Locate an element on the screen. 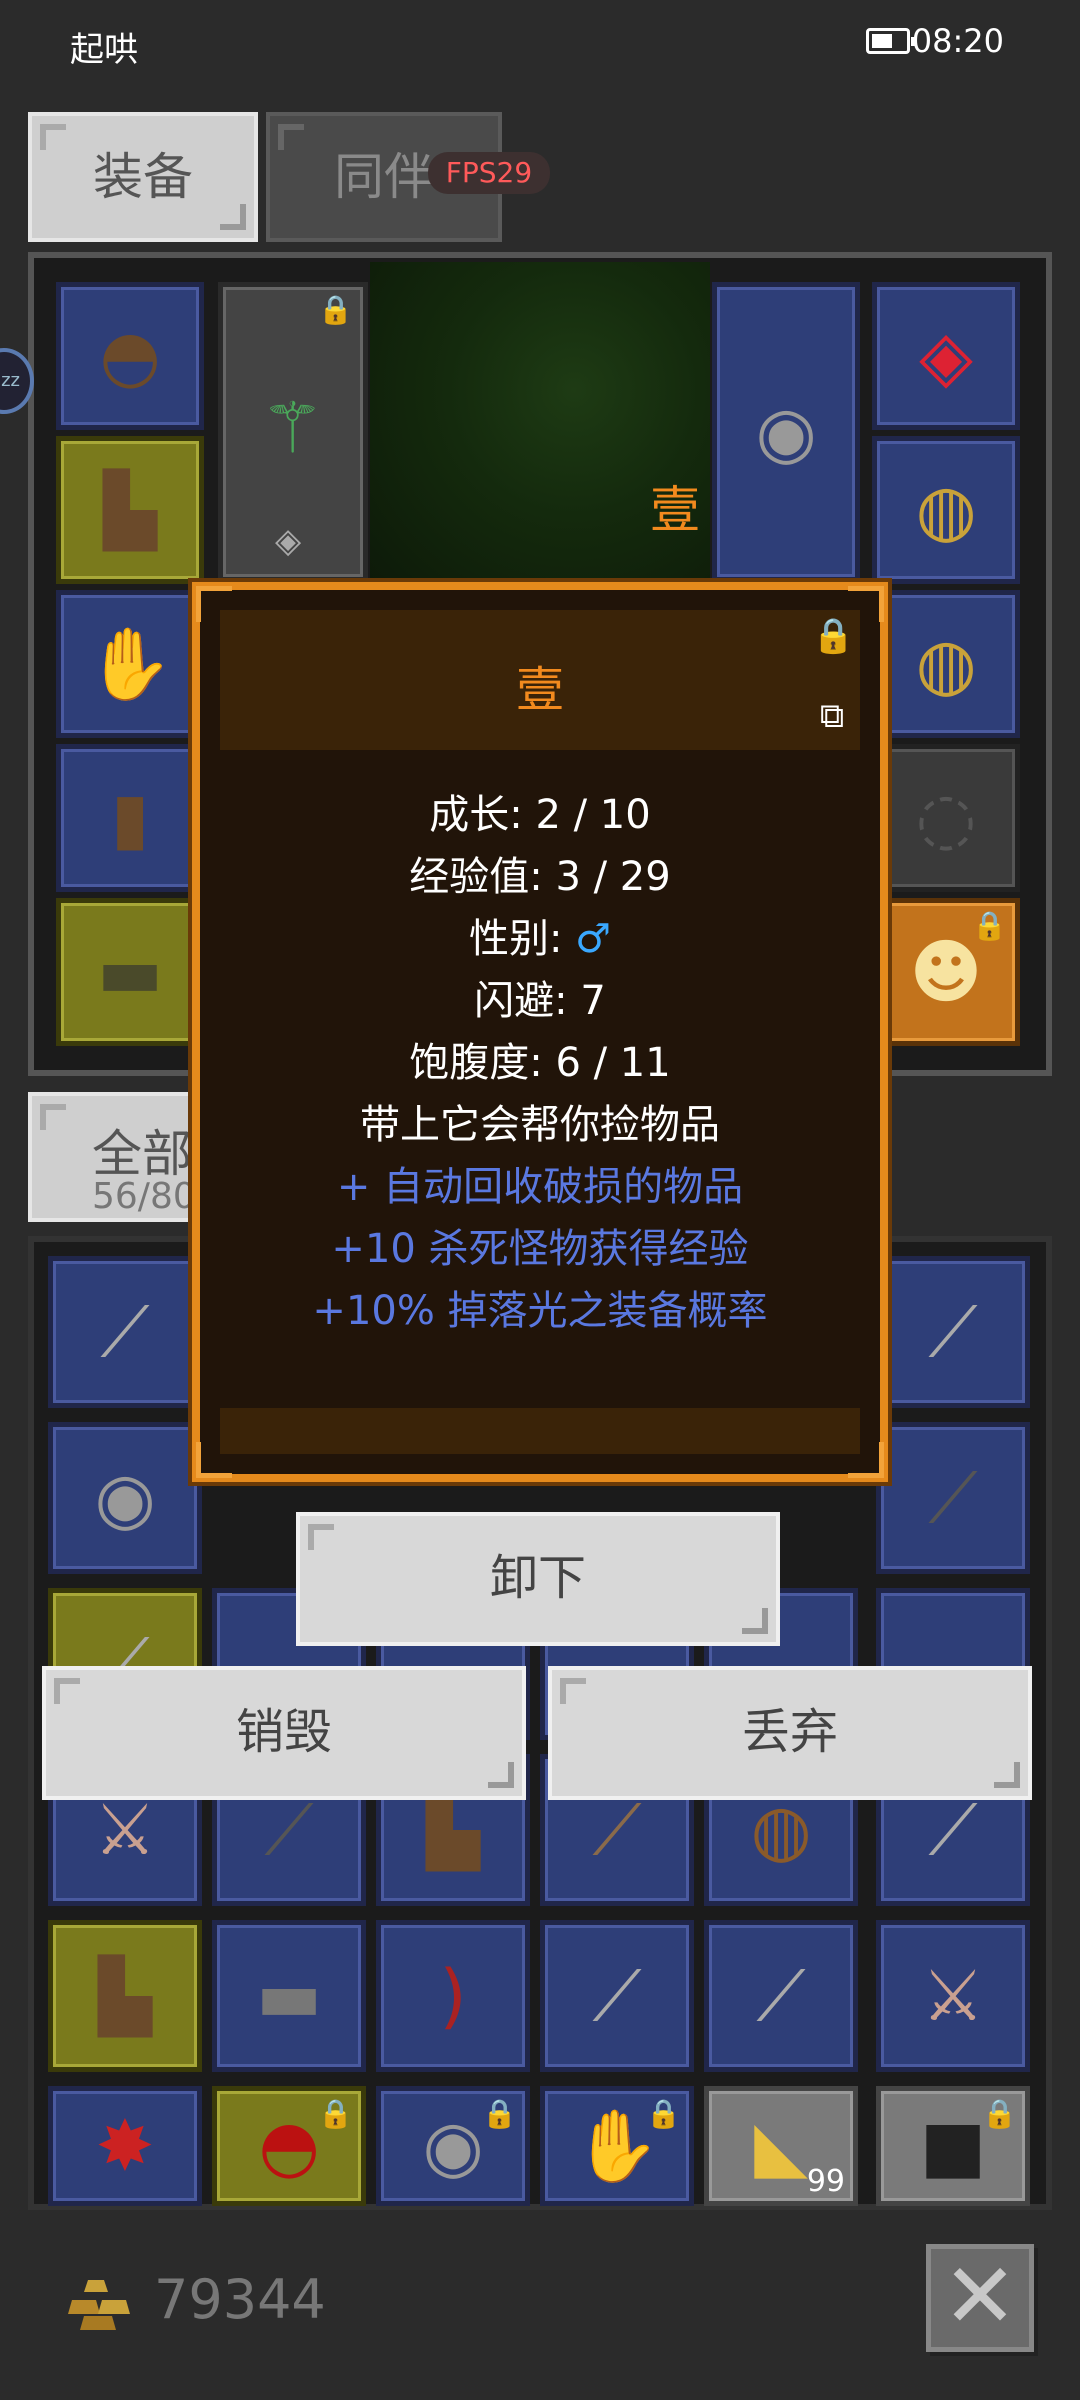  unequip-label: 卸下 is located at coordinates (537, 1578).